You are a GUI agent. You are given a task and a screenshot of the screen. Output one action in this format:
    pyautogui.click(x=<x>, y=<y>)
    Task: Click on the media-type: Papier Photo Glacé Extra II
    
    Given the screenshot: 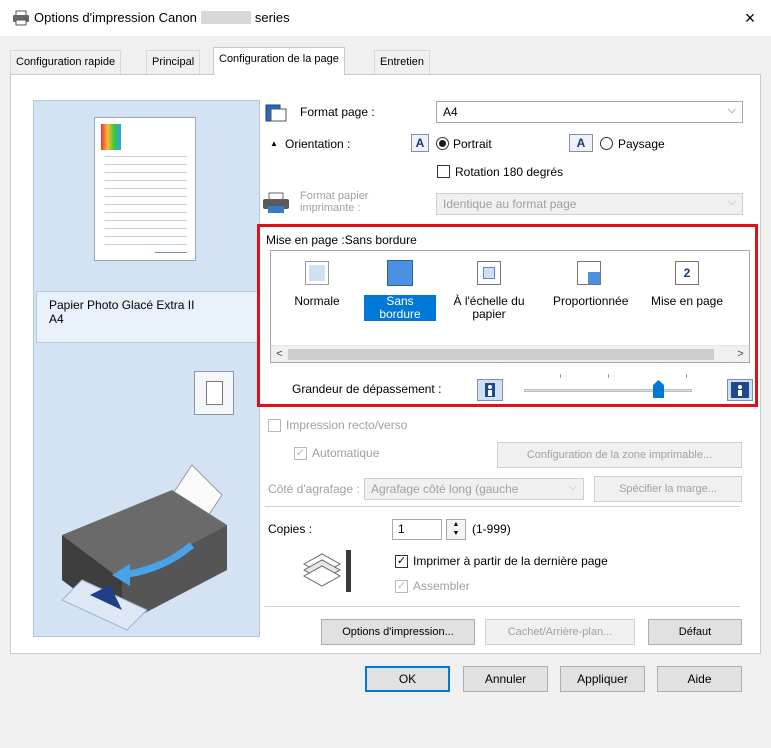 What is the action you would take?
    pyautogui.click(x=122, y=305)
    